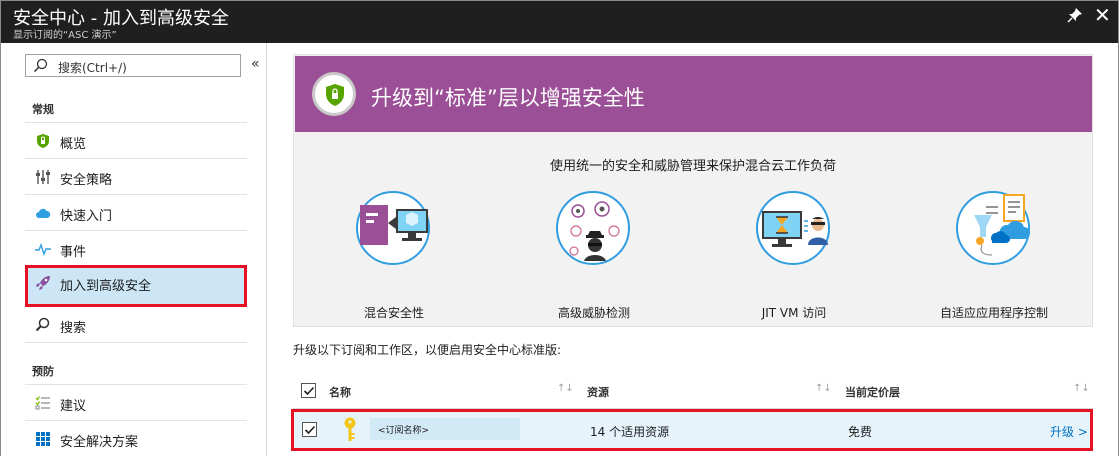 The image size is (1119, 456). Describe the element at coordinates (350, 430) in the screenshot. I see `key-icon` at that location.